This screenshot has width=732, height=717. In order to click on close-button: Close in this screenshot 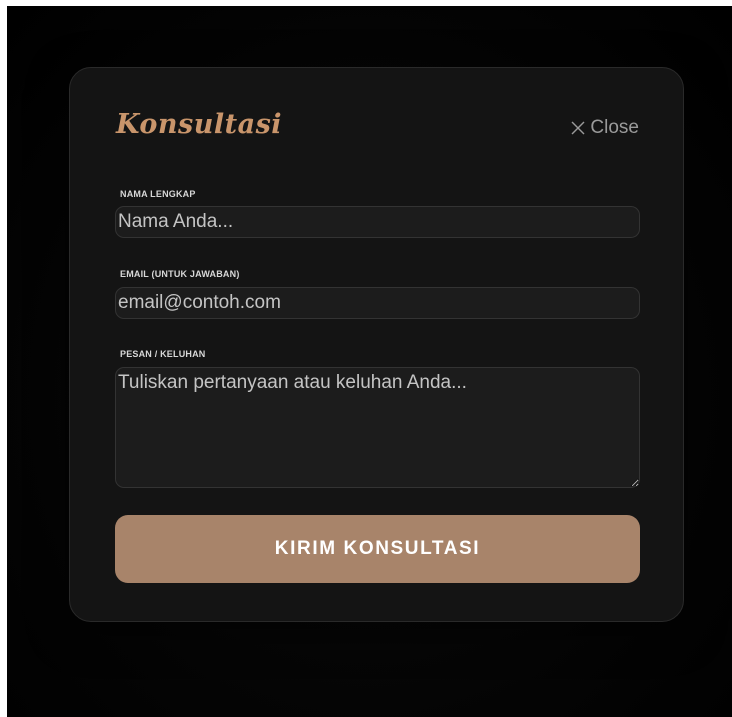, I will do `click(604, 128)`.